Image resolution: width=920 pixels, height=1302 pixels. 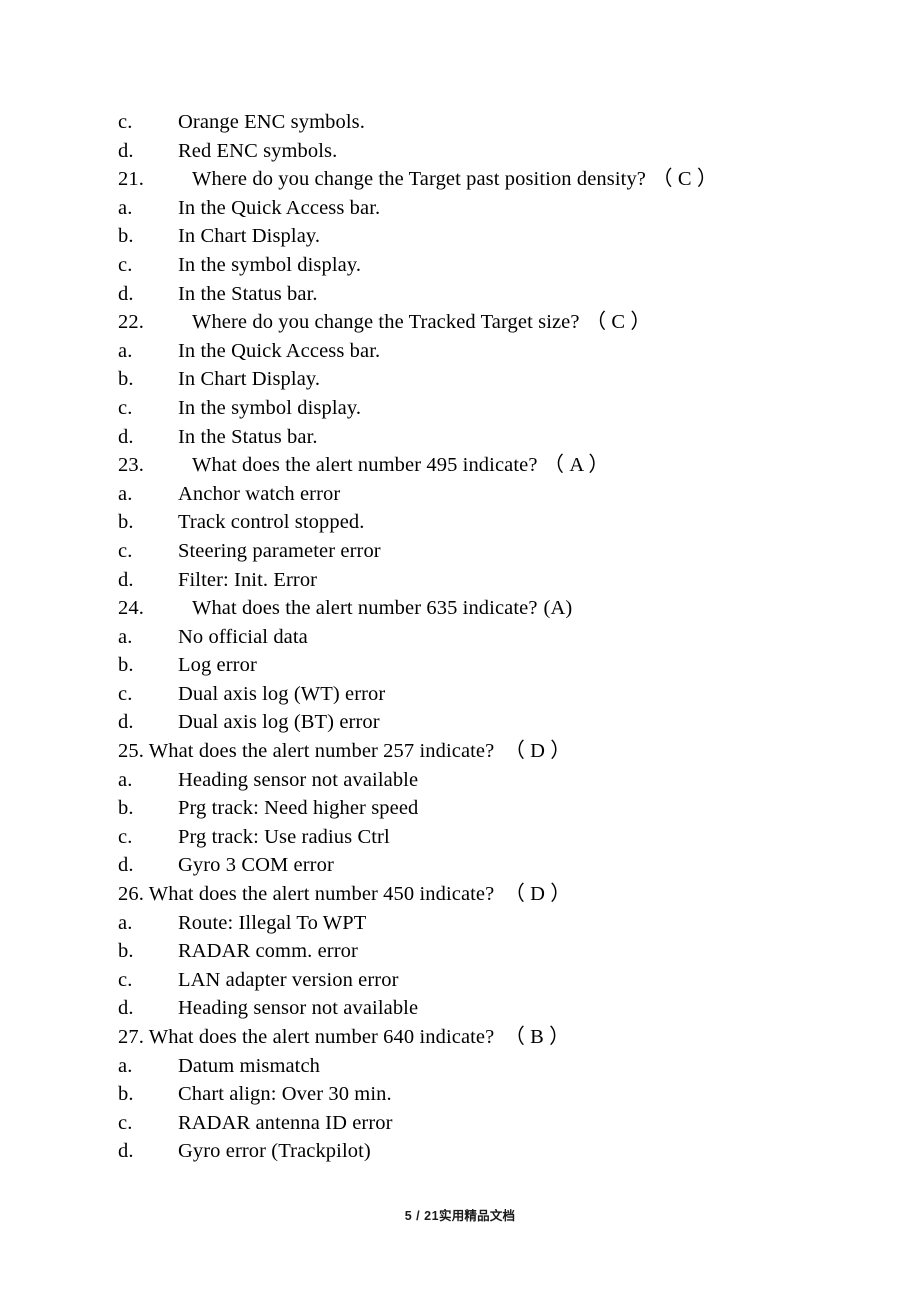 I want to click on question-number: 25., so click(x=131, y=751).